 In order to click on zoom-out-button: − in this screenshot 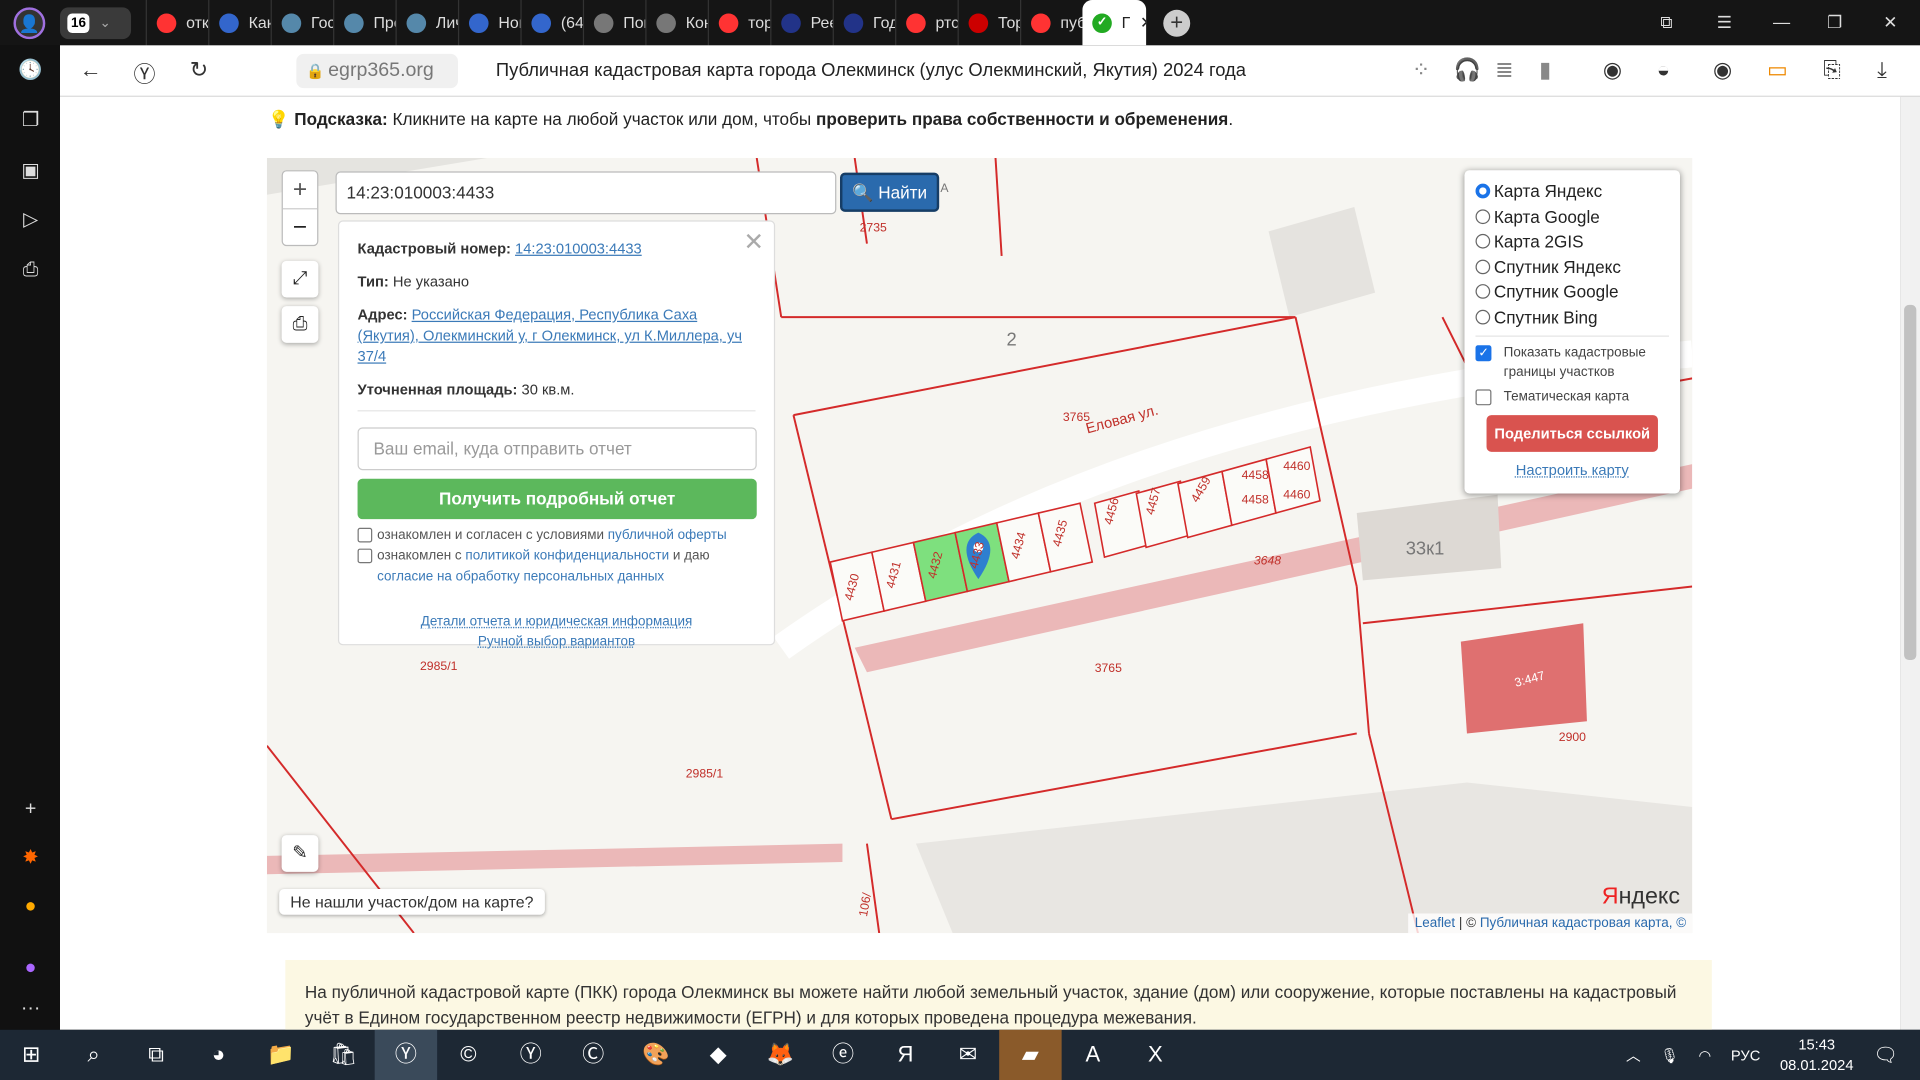, I will do `click(300, 226)`.